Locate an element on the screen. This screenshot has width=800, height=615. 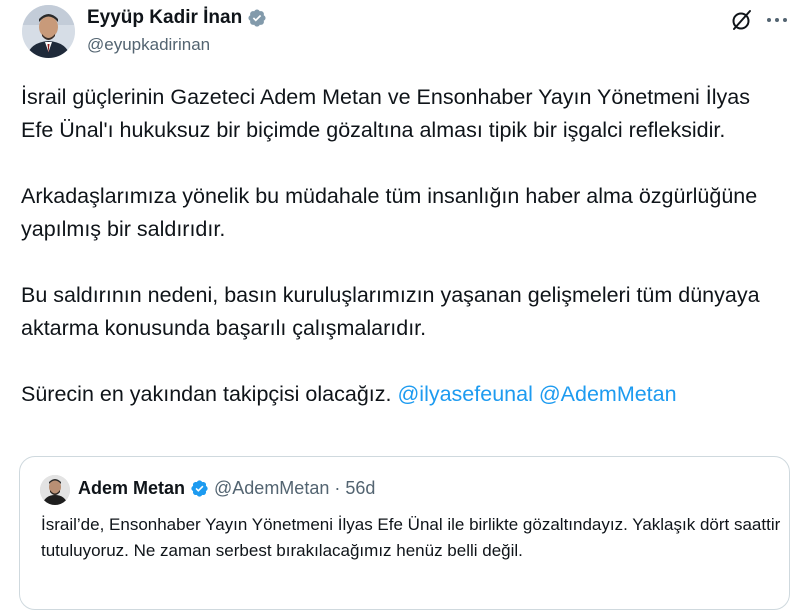
tweet-paragraph-text: Sürecin en yakından takipçisi olacağız. is located at coordinates (209, 394).